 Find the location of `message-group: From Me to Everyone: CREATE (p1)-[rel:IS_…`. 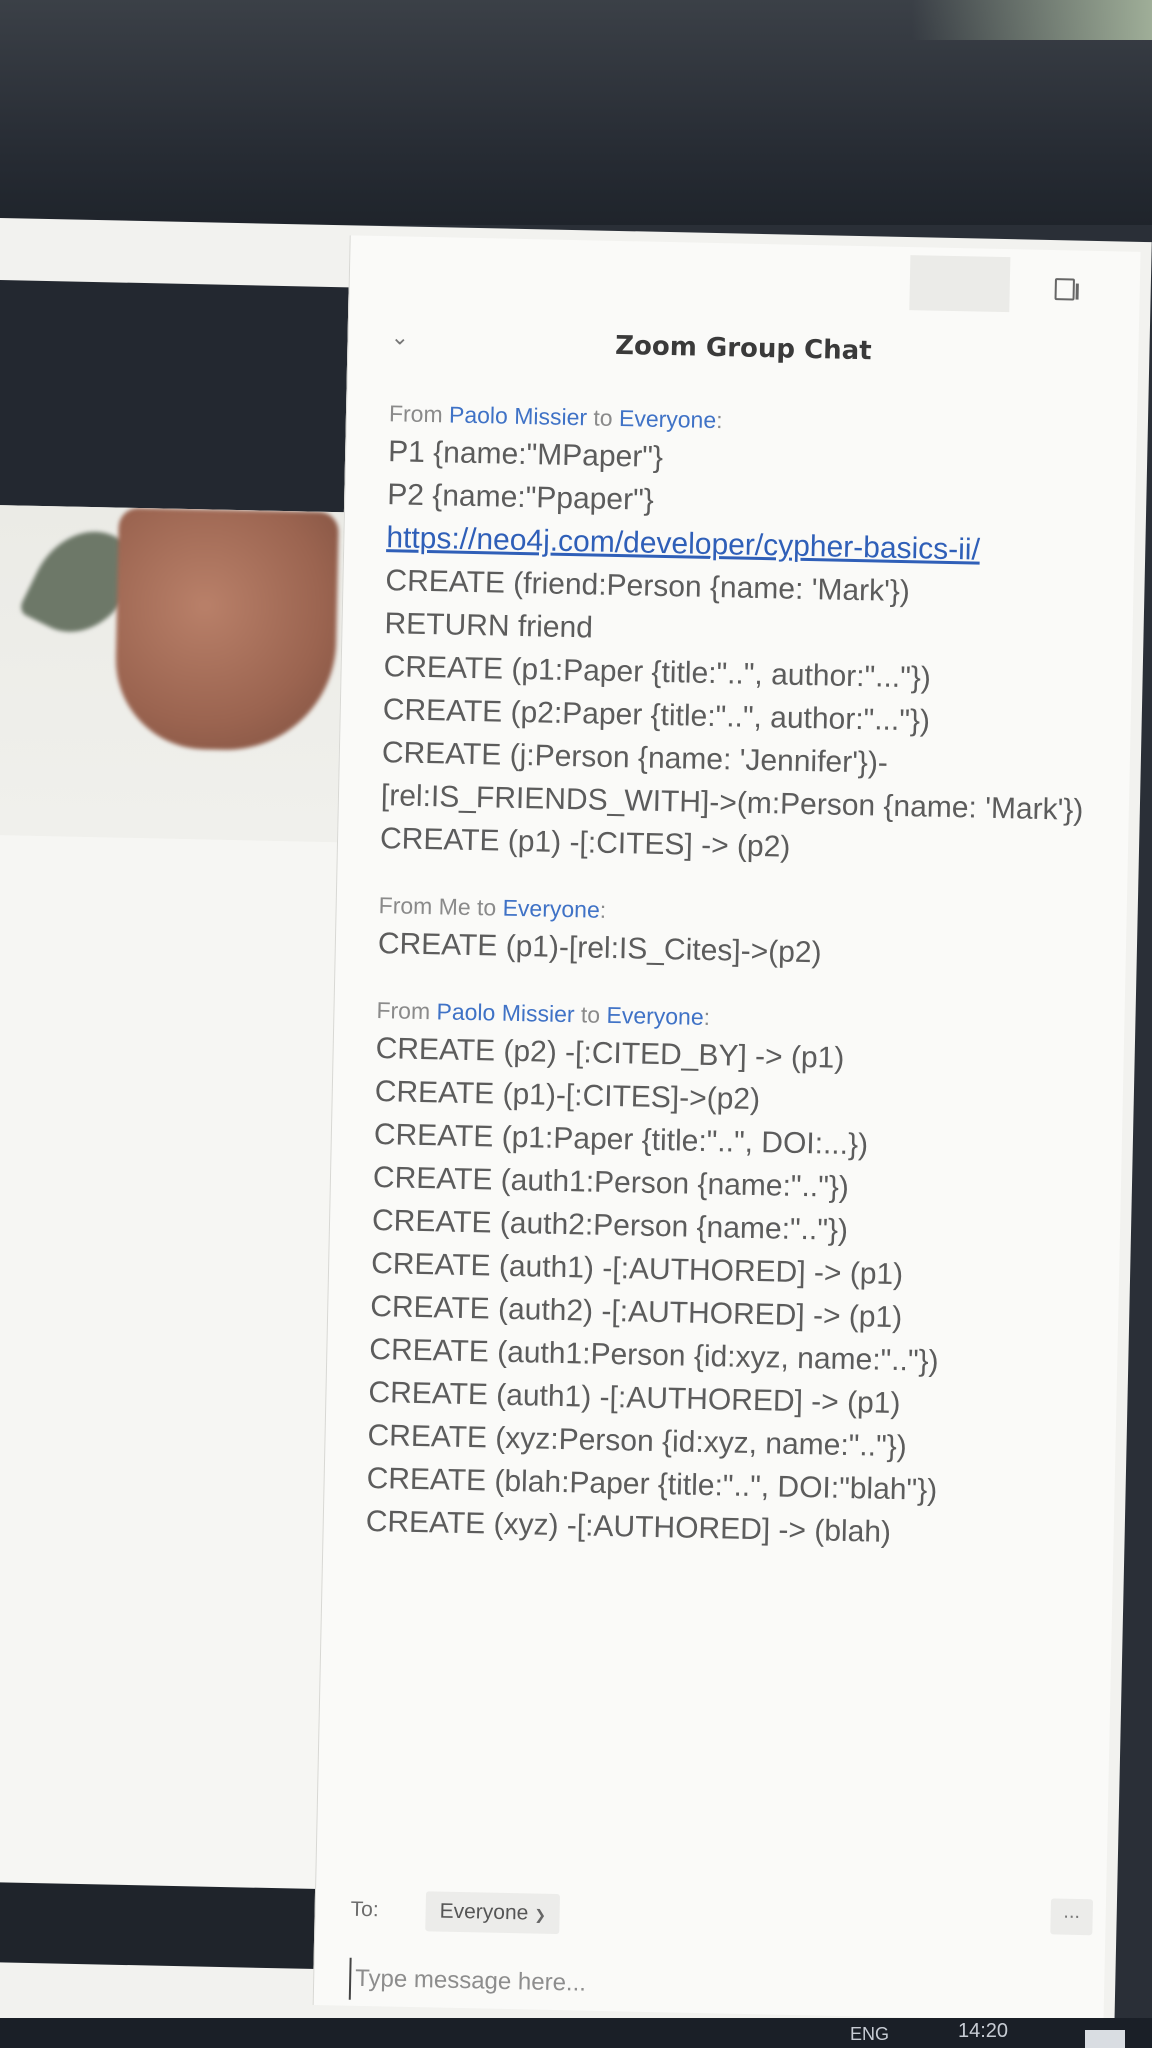

message-group: From Me to Everyone: CREATE (p1)-[rel:IS_… is located at coordinates (737, 934).